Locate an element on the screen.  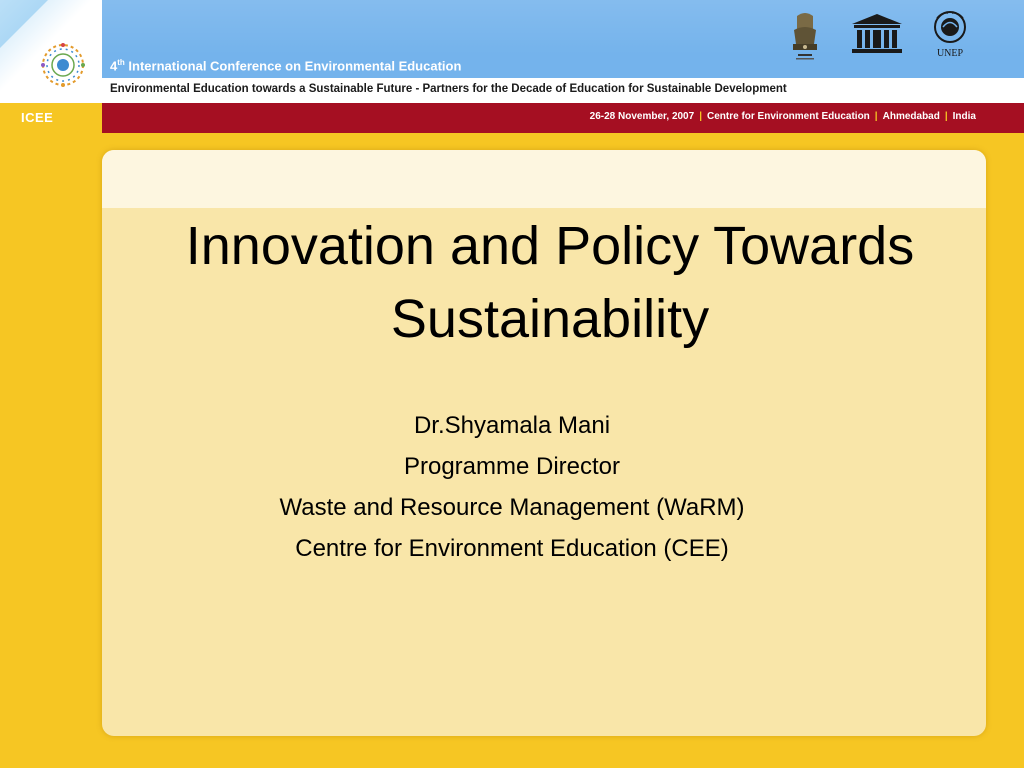
slide-title-line-1: Innovation and Policy Towards is located at coordinates (550, 246).